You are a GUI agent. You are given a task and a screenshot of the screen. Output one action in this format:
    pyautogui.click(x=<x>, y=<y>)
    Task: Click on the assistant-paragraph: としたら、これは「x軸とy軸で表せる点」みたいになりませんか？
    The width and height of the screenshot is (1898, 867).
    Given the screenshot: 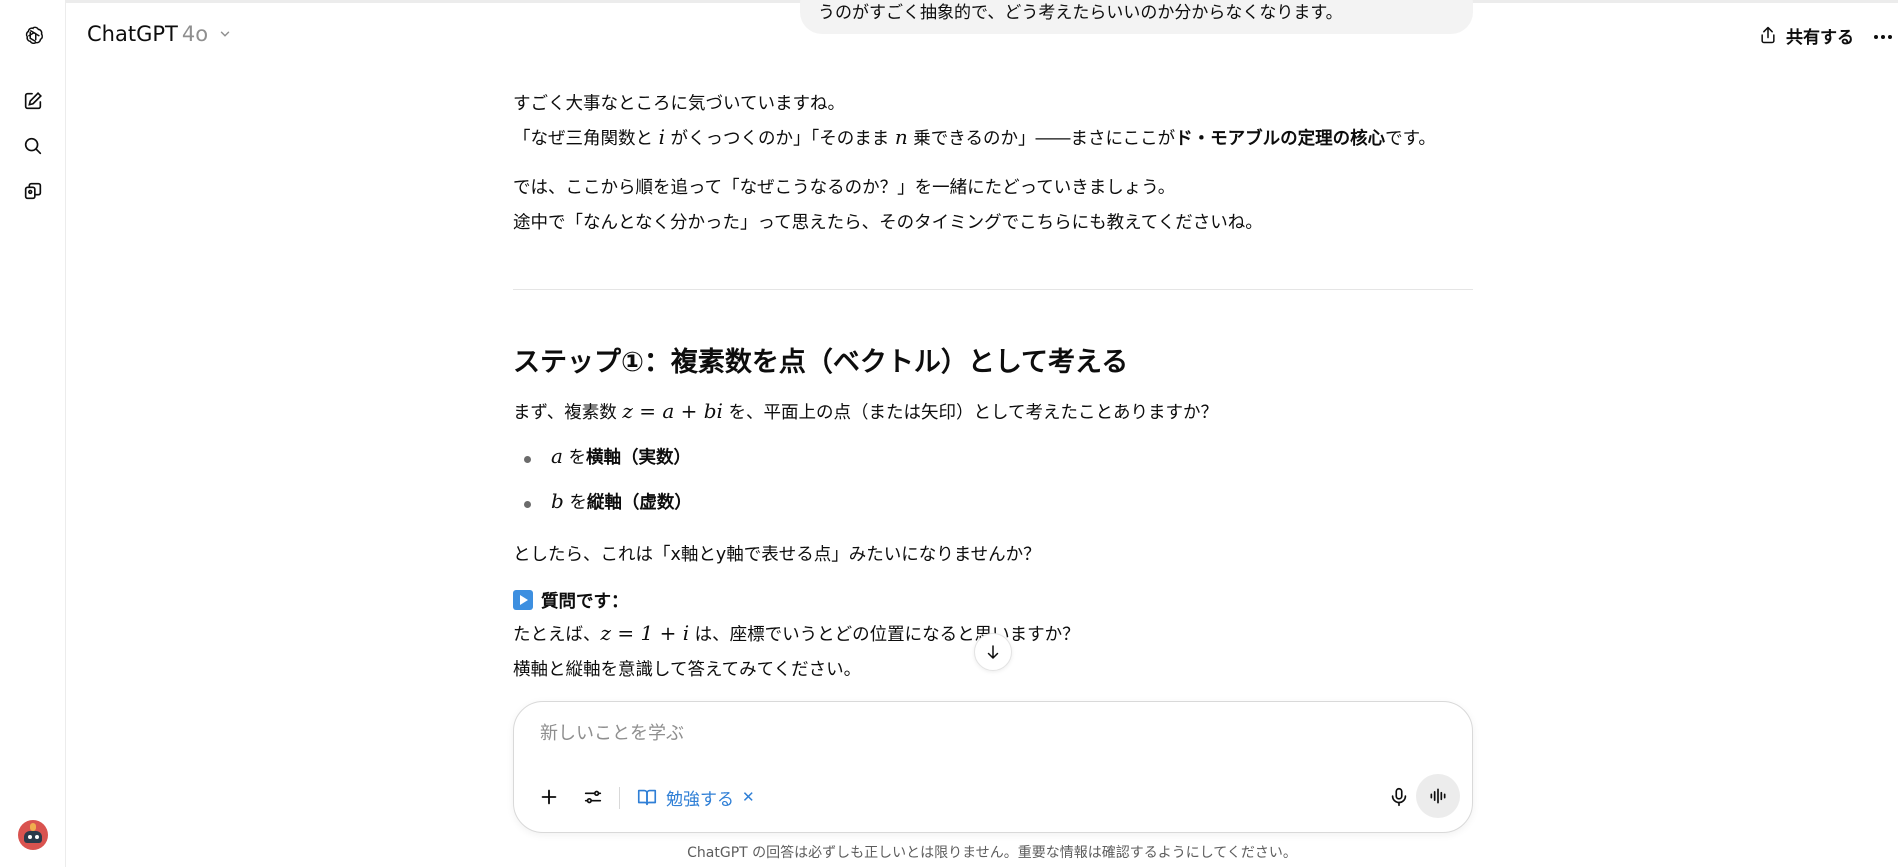 What is the action you would take?
    pyautogui.click(x=777, y=553)
    